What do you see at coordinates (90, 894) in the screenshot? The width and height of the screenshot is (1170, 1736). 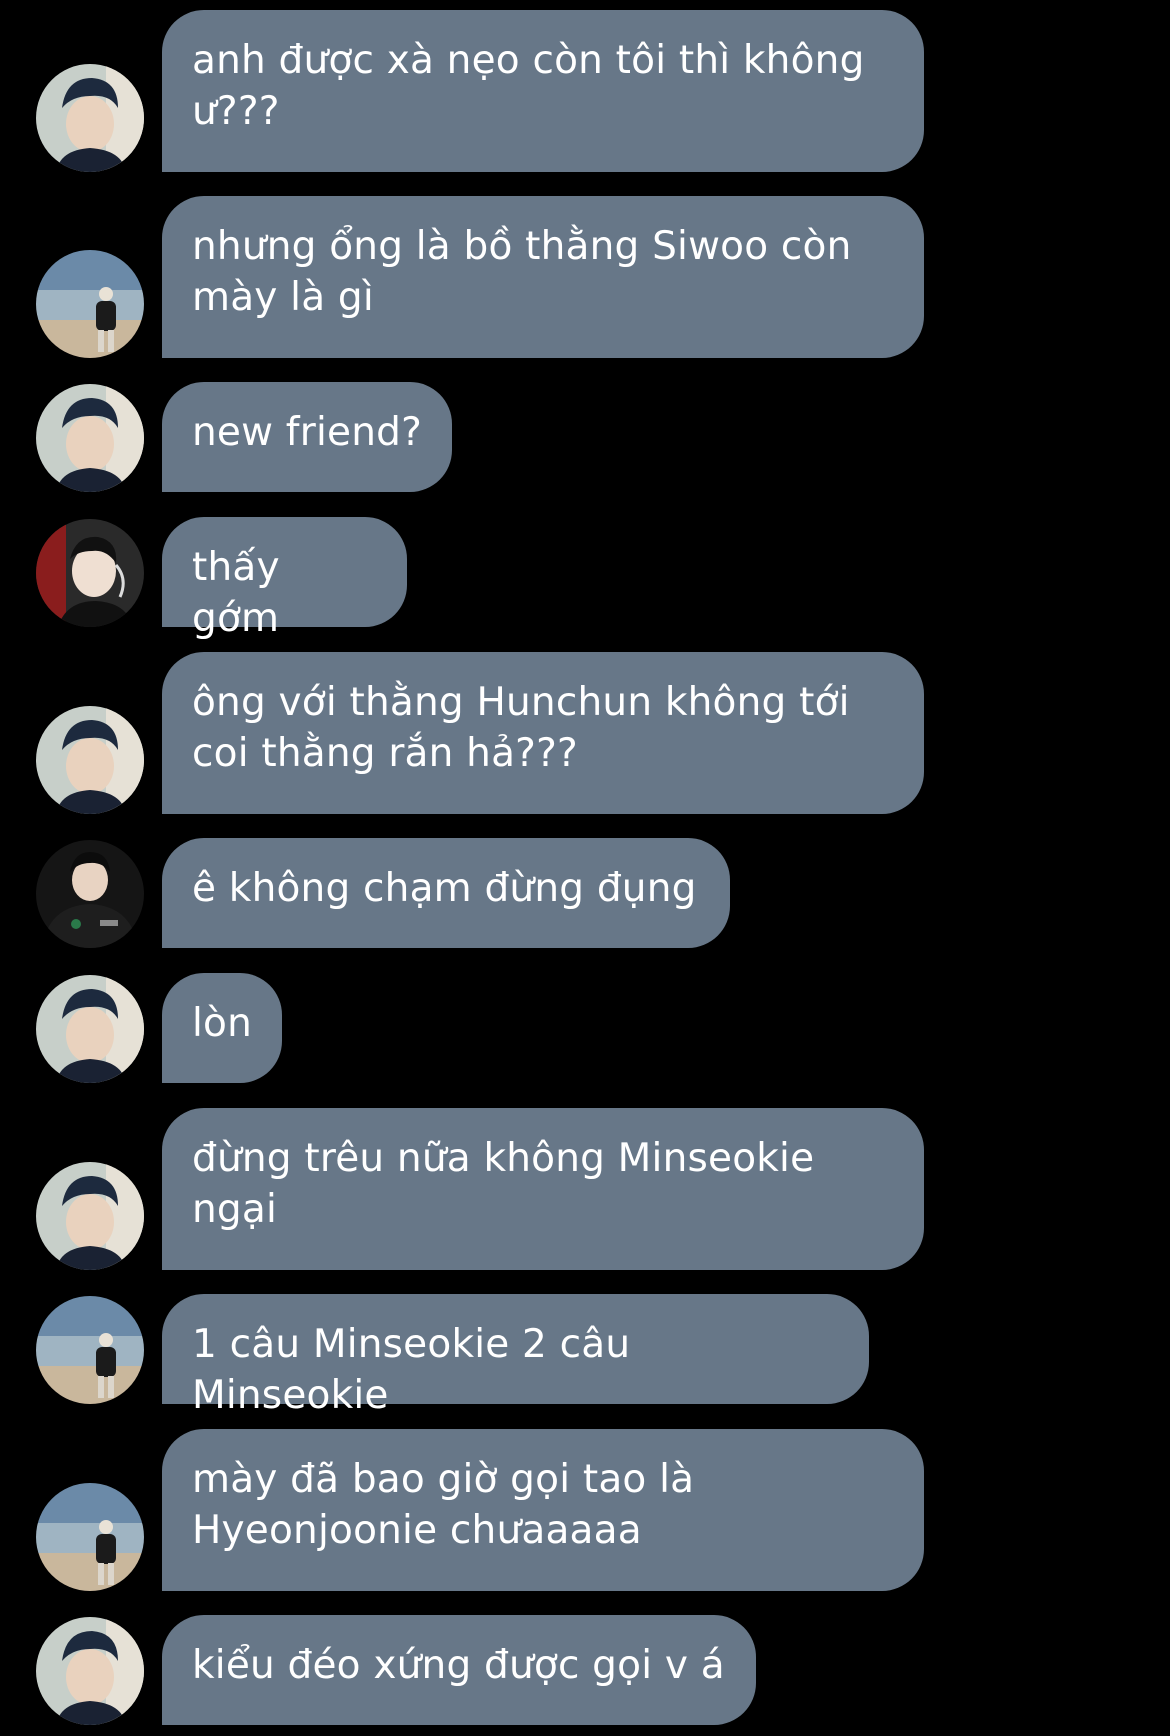 I see `person-black-jersey-avatar` at bounding box center [90, 894].